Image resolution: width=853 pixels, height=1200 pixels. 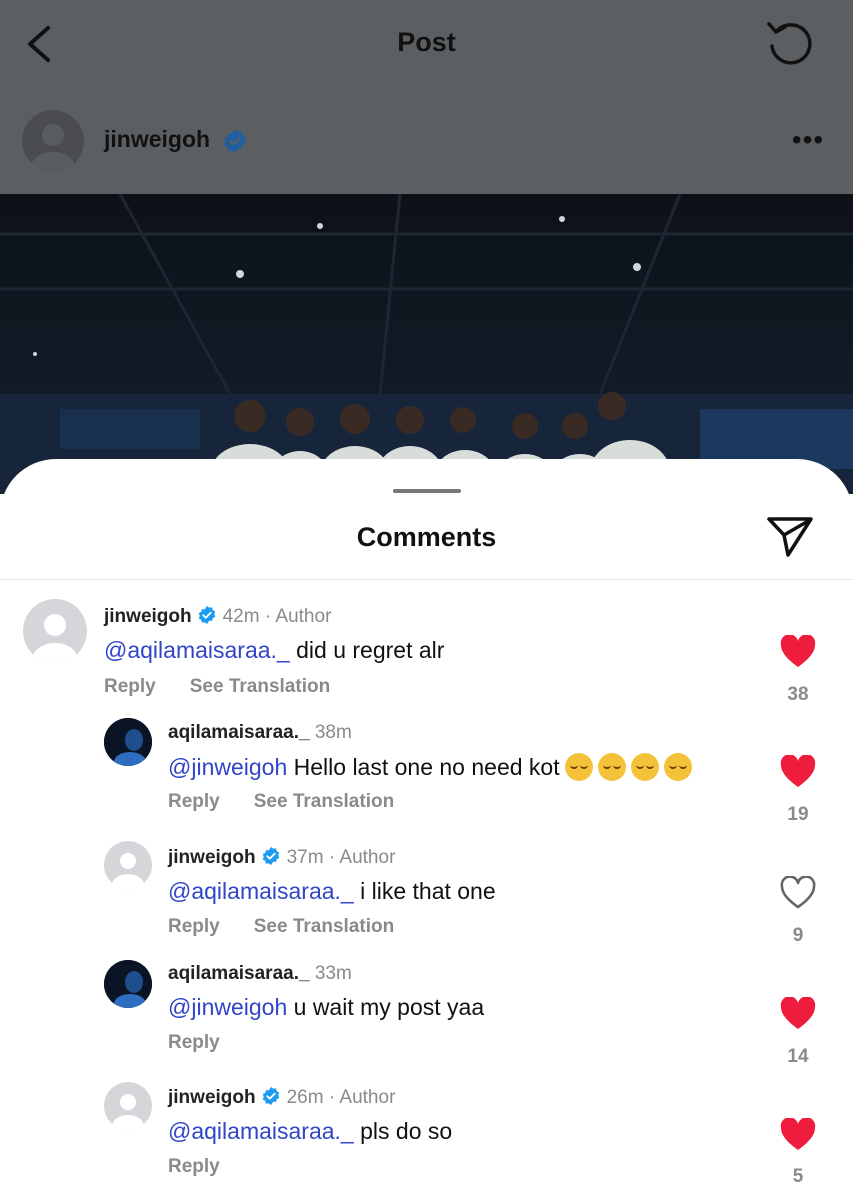 I want to click on comment-time: 37m, so click(x=305, y=857).